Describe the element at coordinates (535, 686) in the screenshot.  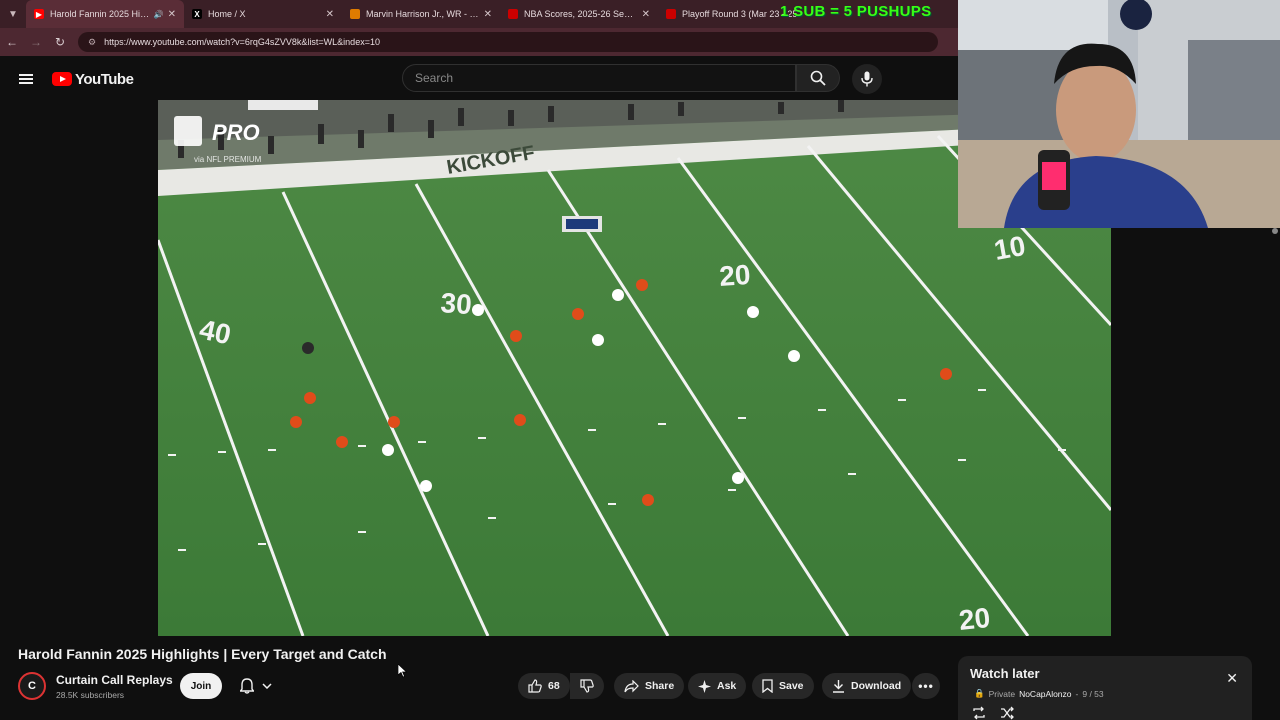
I see `thumbs-up-icon` at that location.